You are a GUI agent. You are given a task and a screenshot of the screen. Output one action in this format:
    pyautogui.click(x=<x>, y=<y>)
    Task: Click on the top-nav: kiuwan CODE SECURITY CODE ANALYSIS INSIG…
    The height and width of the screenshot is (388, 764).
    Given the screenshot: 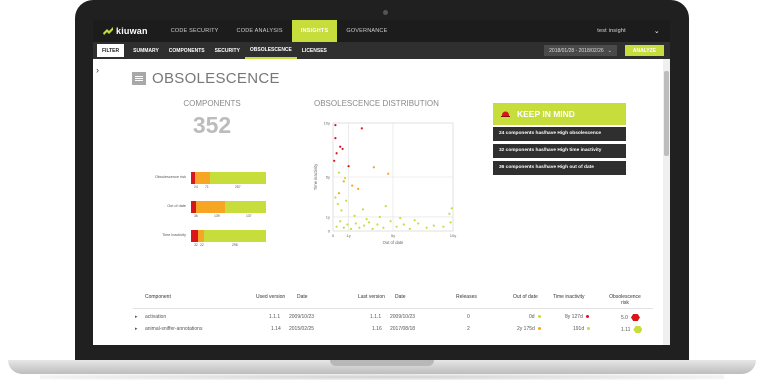 What is the action you would take?
    pyautogui.click(x=381, y=31)
    